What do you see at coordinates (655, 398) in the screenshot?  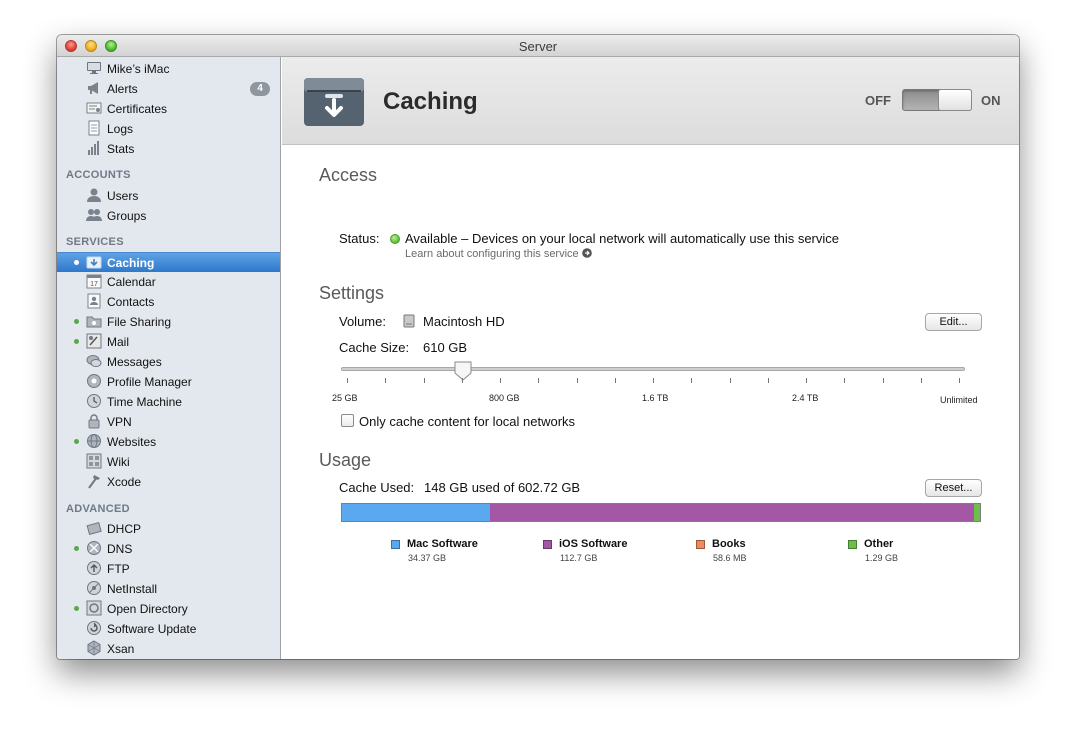 I see `slider-tick-label: 1.6 TB` at bounding box center [655, 398].